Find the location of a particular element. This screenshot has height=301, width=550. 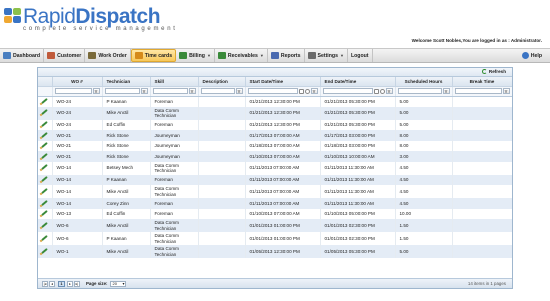

nav-item-billing: Billing ▼ is located at coordinates (195, 55).